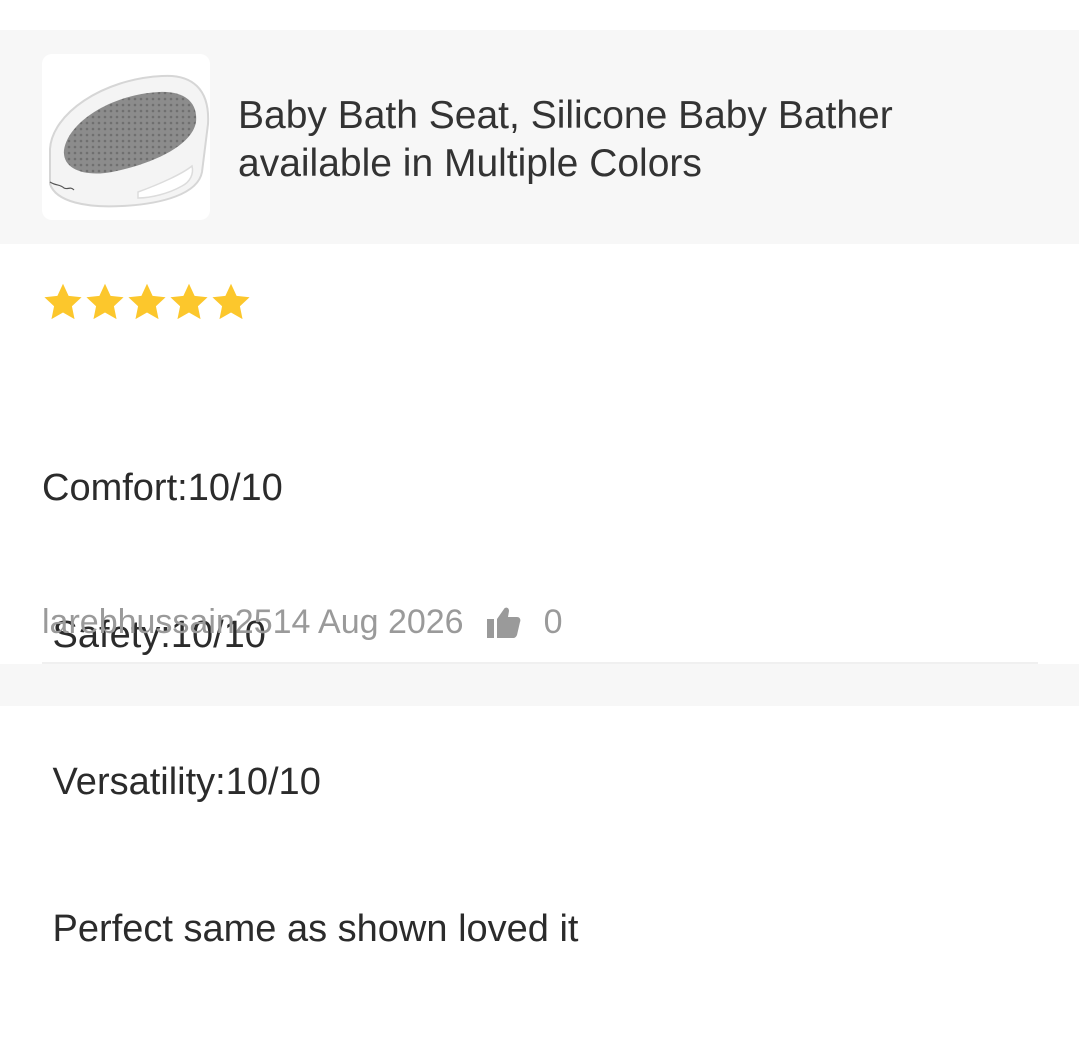 Image resolution: width=1079 pixels, height=1052 pixels. I want to click on star-rating, so click(147, 302).